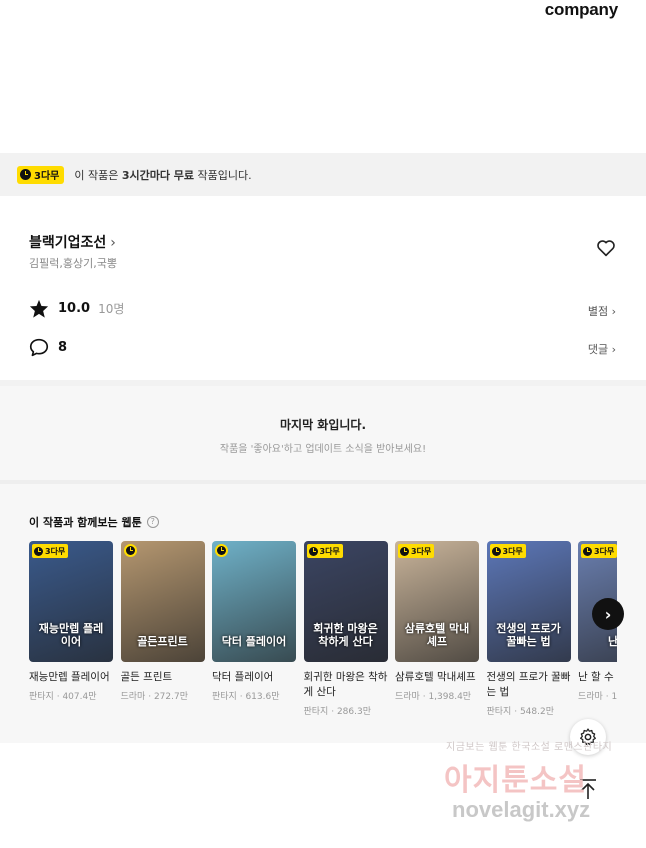  I want to click on recommendation-card: 3다무 삼류호텔 막내셰프 삼류호텔 막내셰프 드라마 · 1,398.4만, so click(437, 621).